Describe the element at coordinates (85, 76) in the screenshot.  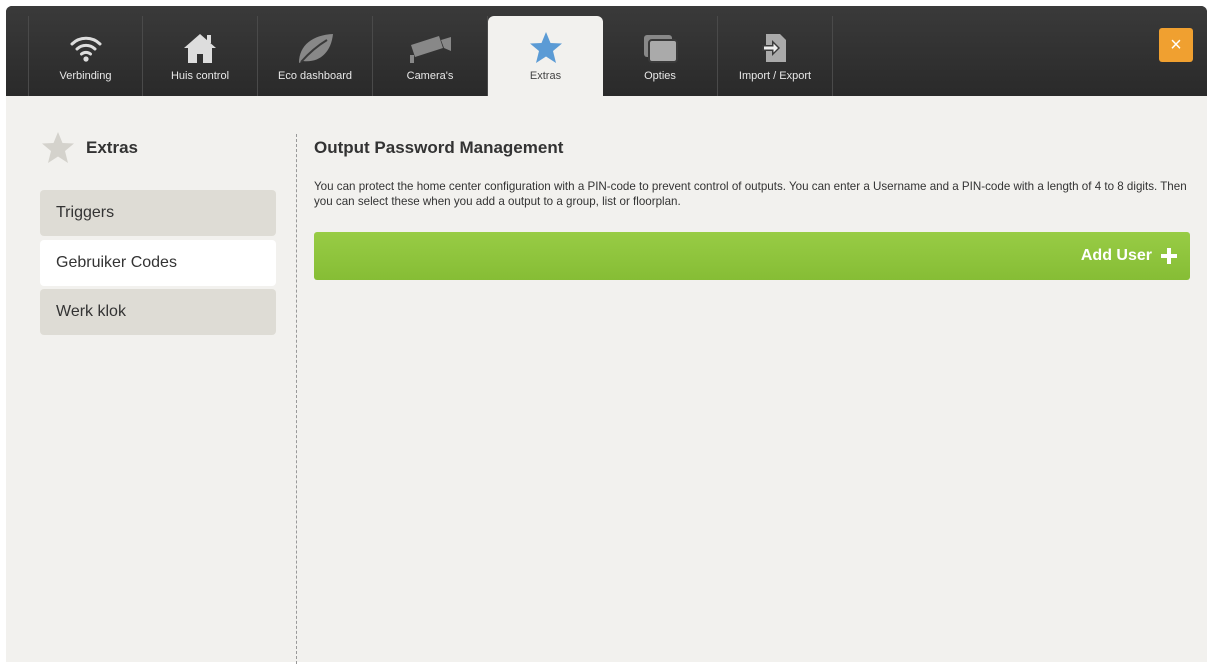
I see `tab-label: Verbinding` at that location.